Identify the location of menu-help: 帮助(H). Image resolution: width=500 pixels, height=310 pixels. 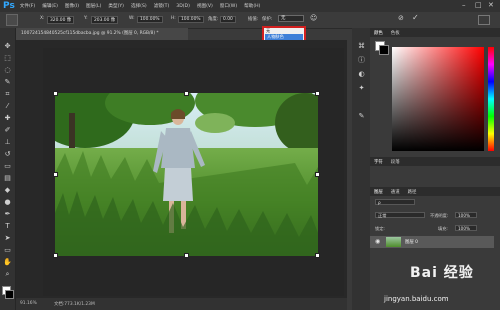
(252, 6).